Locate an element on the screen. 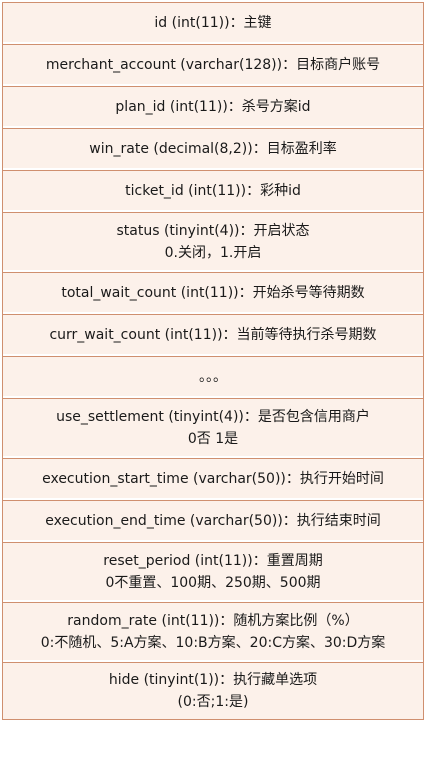  field-row-hide: hide (tinyint(1))：执行藏单选项 (0:否;1:是) is located at coordinates (213, 691).